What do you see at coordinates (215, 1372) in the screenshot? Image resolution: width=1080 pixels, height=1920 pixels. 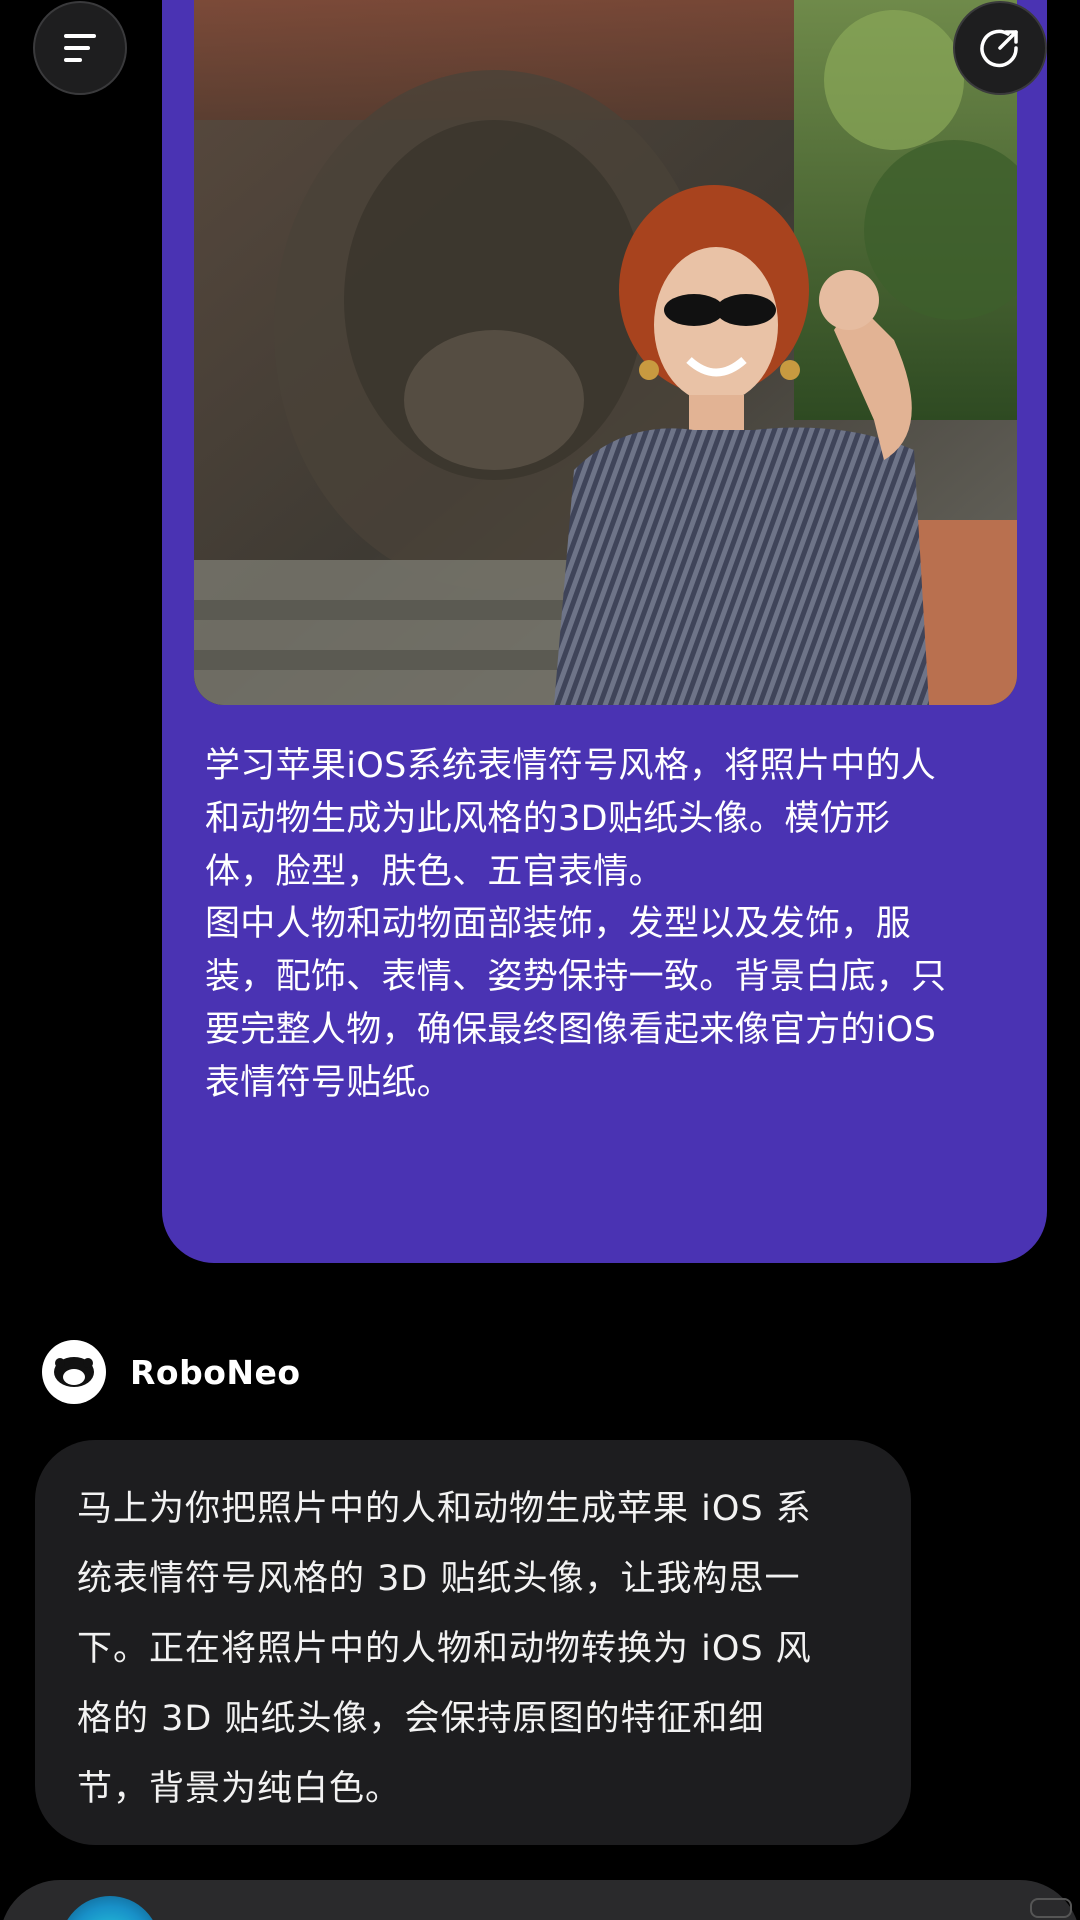 I see `assistant-name: RoboNeo` at bounding box center [215, 1372].